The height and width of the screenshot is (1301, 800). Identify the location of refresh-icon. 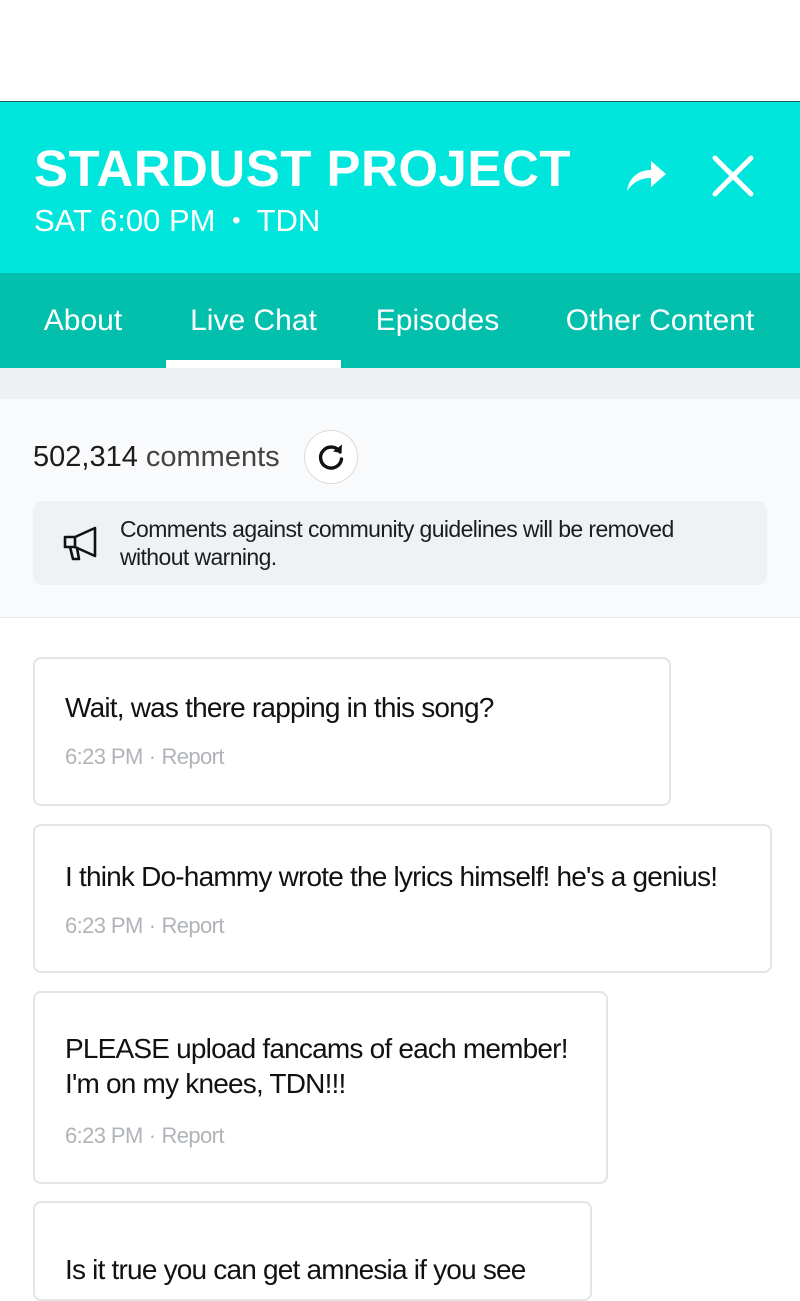
(331, 457).